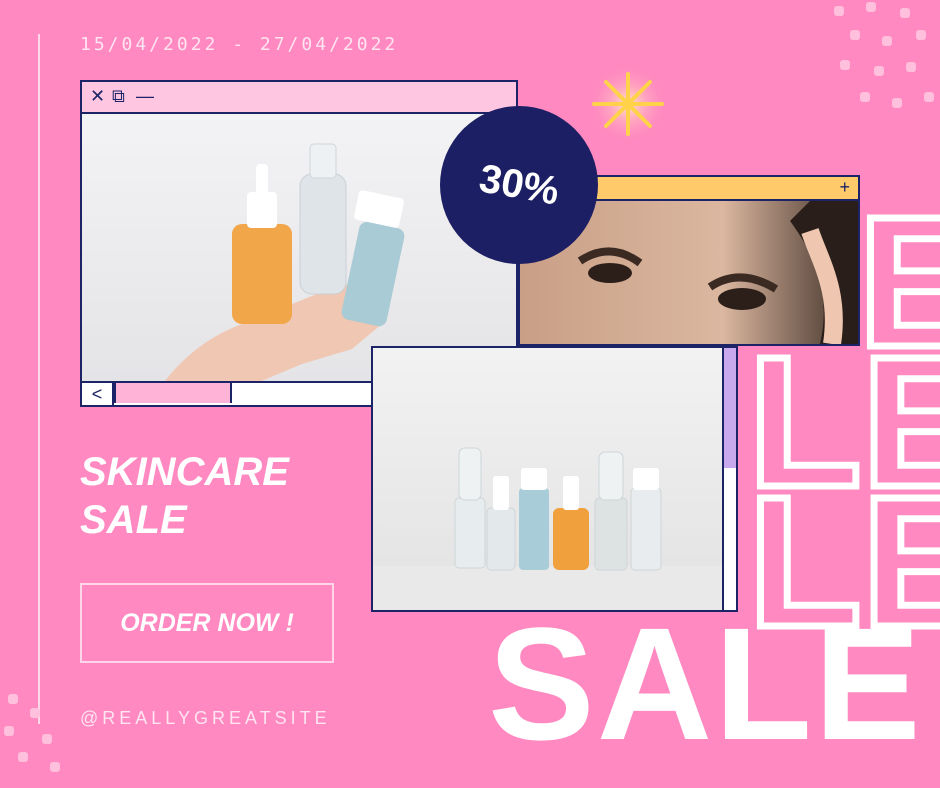 The image size is (940, 788). I want to click on headline-line1: SKINCARE, so click(184, 472).